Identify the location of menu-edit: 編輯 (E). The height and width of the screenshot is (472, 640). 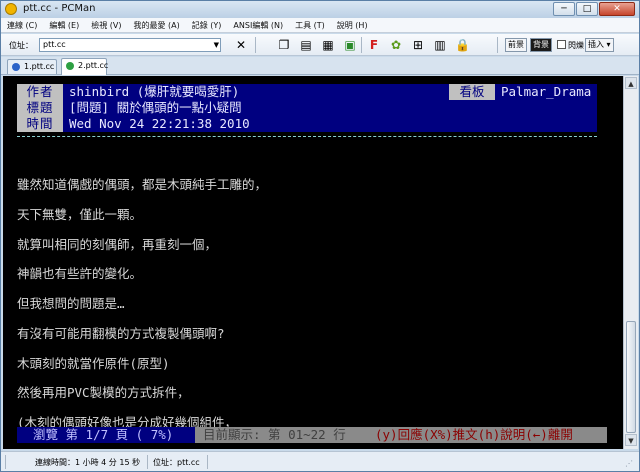
(64, 25).